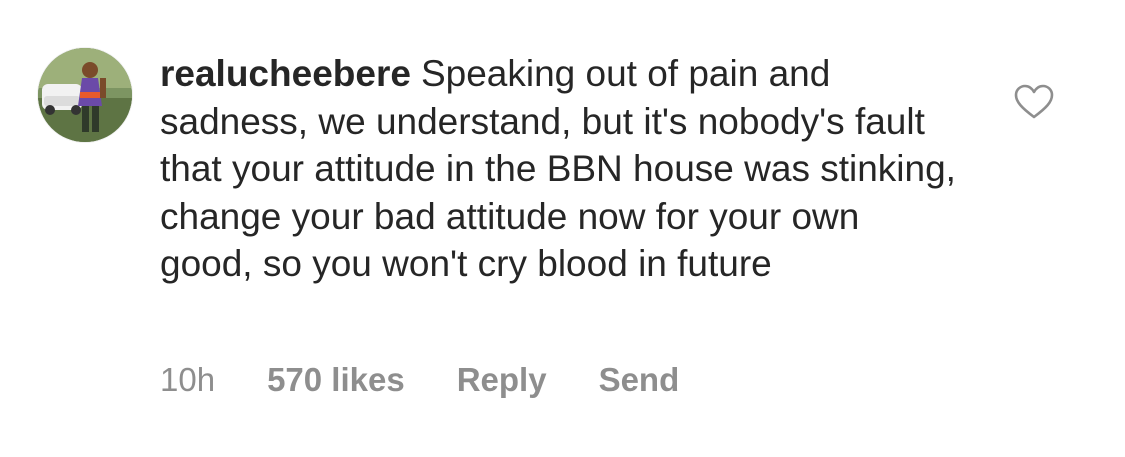 The image size is (1125, 457). I want to click on likes-count-link: 570 likes, so click(336, 380).